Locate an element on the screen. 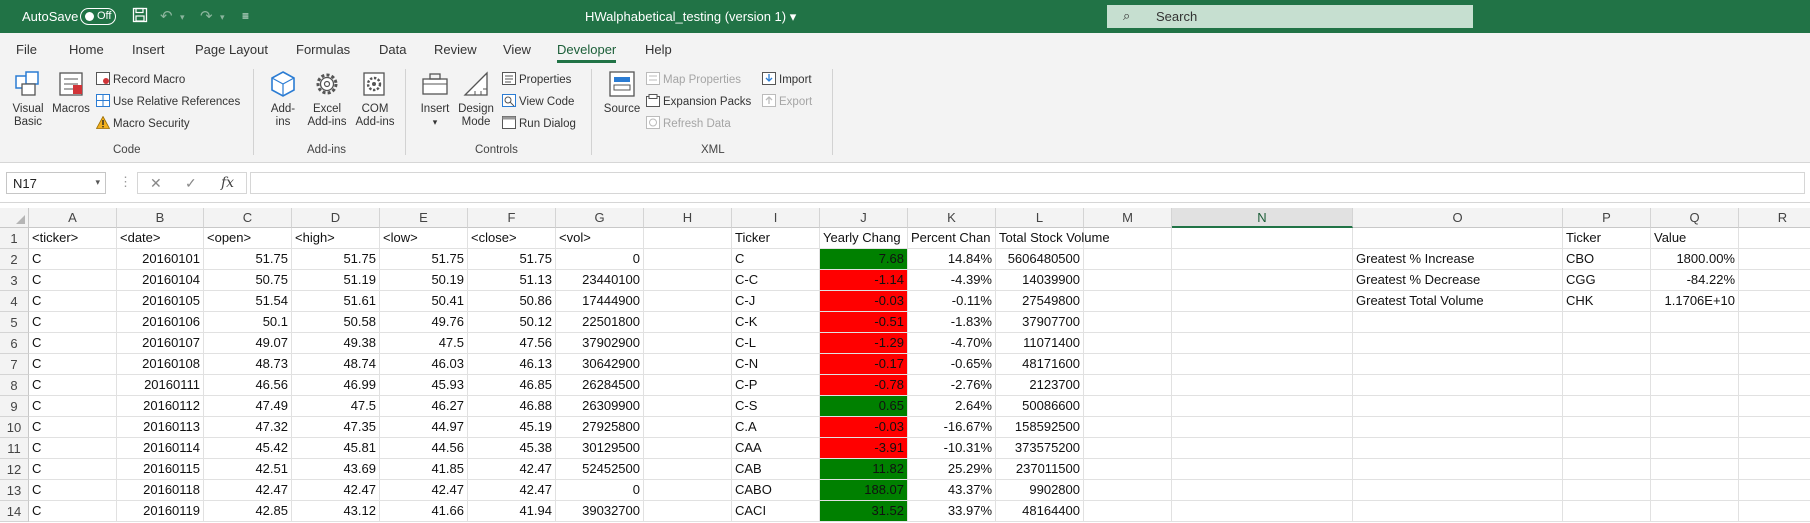  header-cell: <vol> is located at coordinates (600, 238).